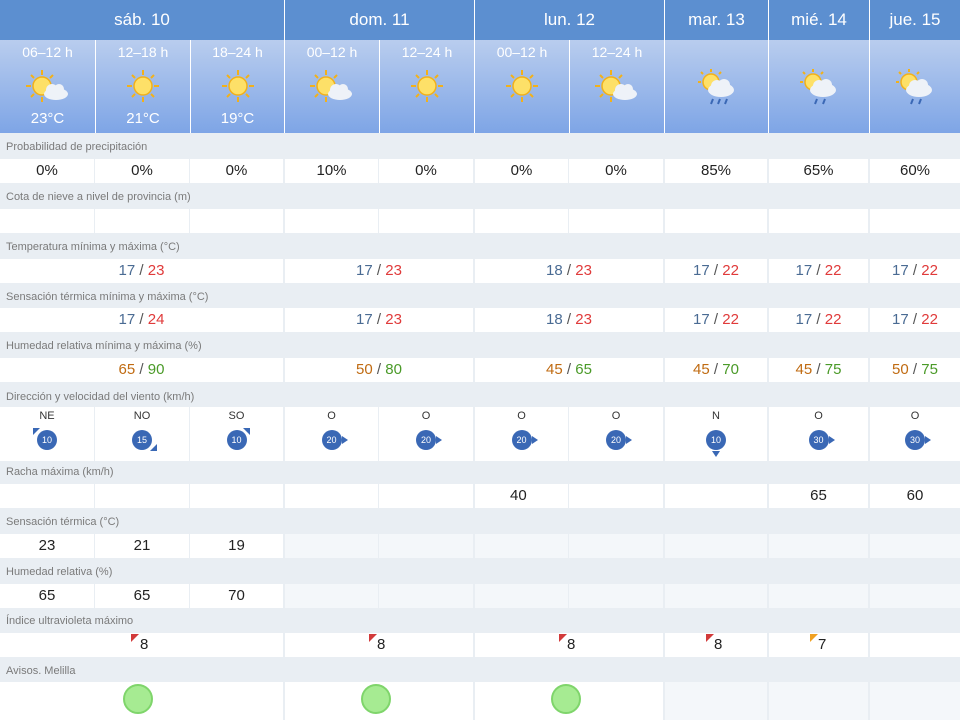 Image resolution: width=960 pixels, height=720 pixels. I want to click on wind-direction: NE, so click(47, 416).